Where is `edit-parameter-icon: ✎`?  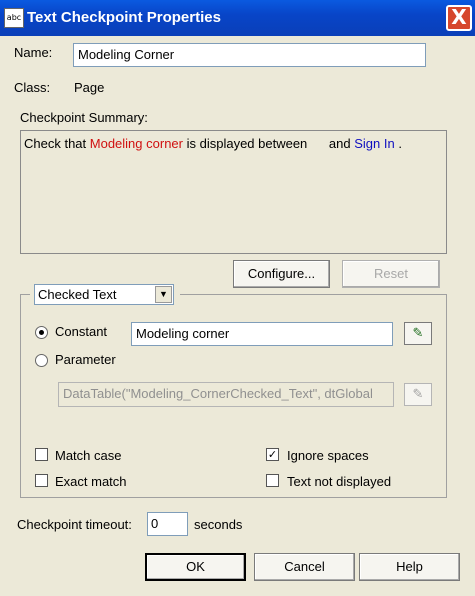 edit-parameter-icon: ✎ is located at coordinates (418, 394).